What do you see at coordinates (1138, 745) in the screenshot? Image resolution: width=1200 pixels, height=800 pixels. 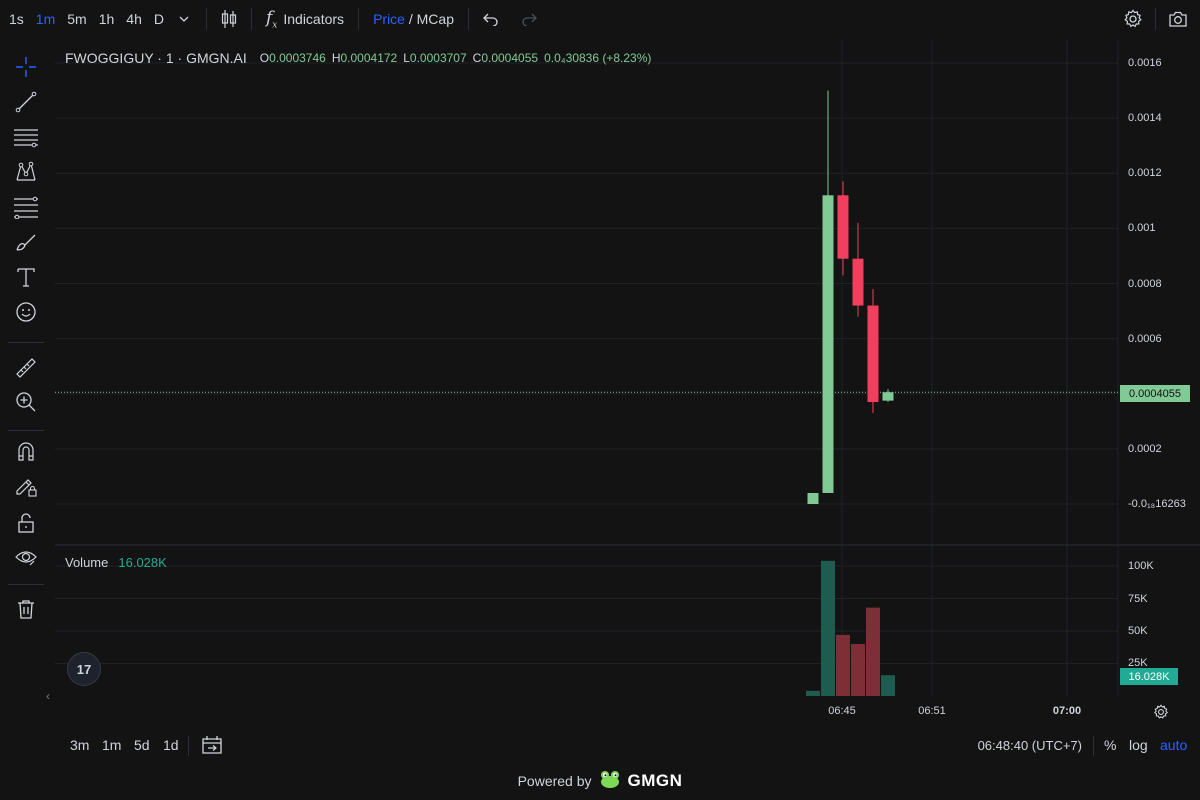 I see `log-toggle: log` at bounding box center [1138, 745].